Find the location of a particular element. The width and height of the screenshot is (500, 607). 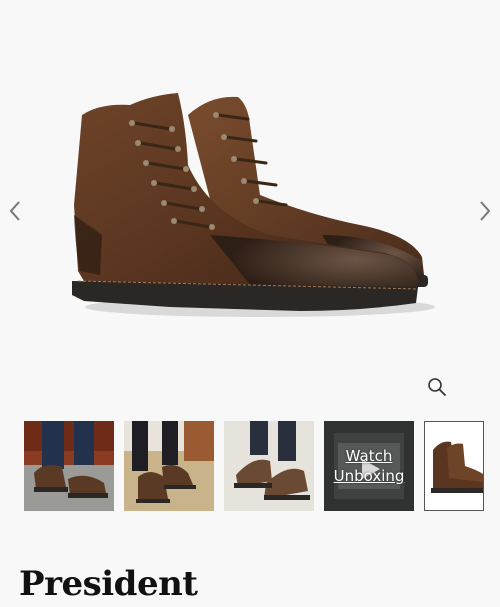

unboxing-label: Unboxing is located at coordinates (369, 476).